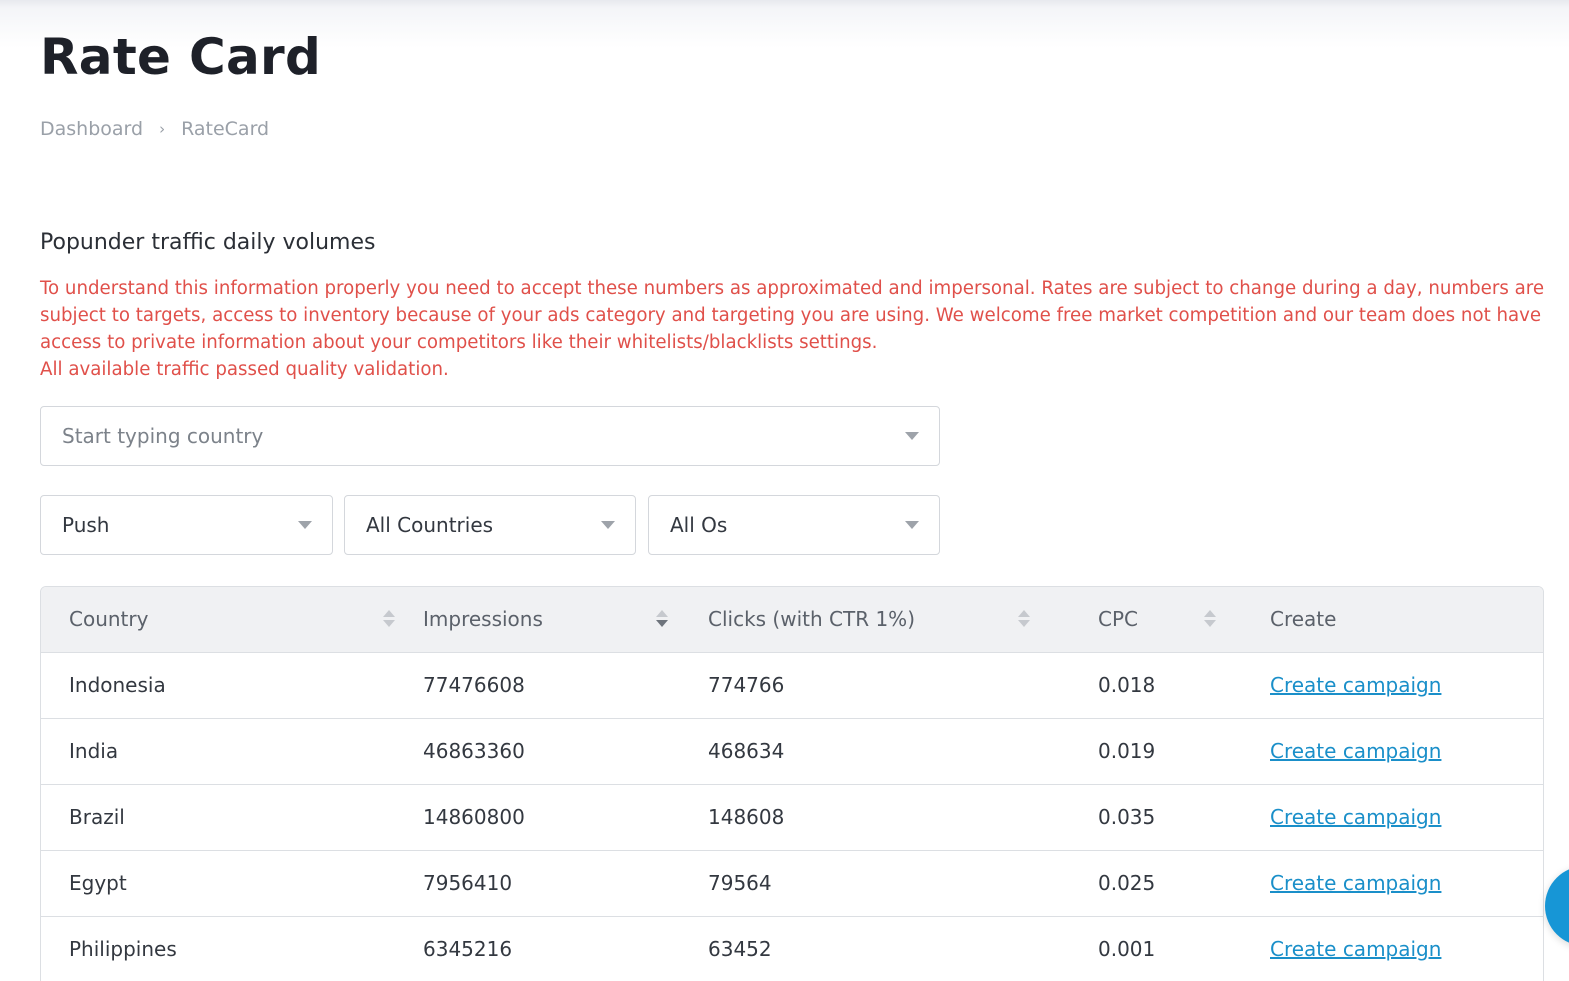  Describe the element at coordinates (430, 525) in the screenshot. I see `countries-value: All Countries` at that location.